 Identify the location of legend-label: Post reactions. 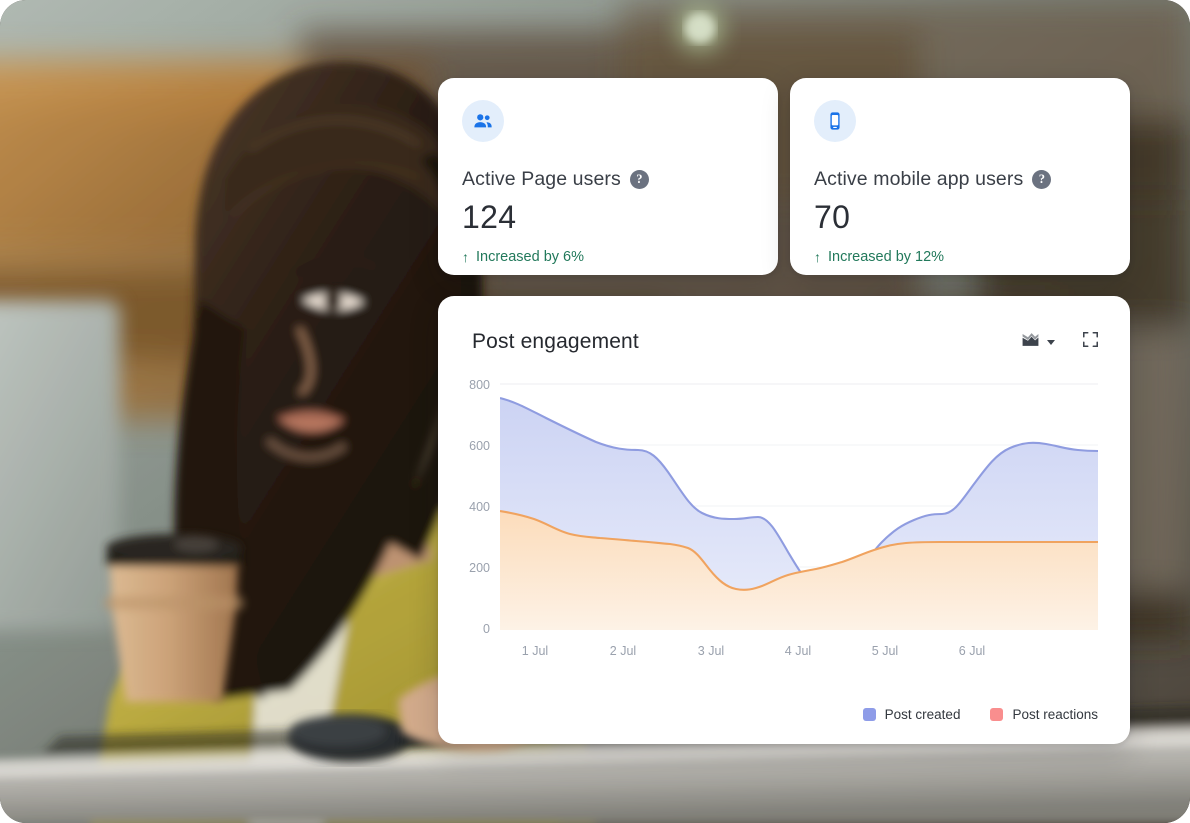
(1055, 714).